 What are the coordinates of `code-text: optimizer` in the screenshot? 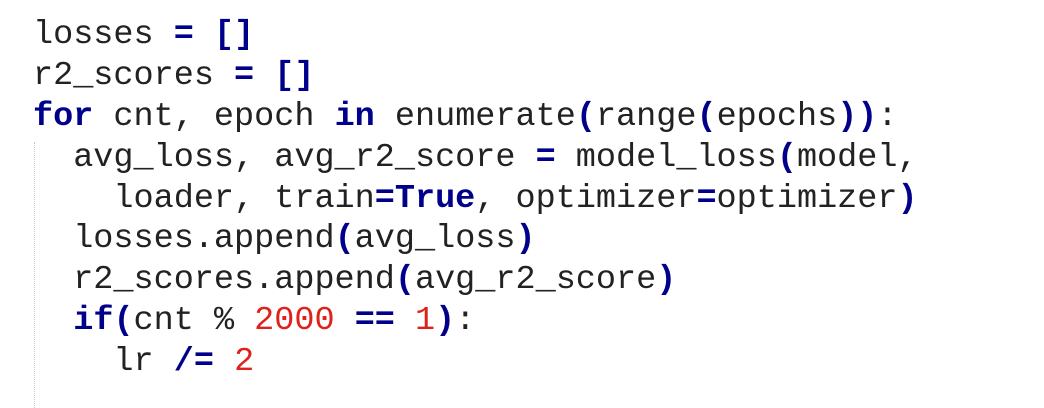 It's located at (807, 198).